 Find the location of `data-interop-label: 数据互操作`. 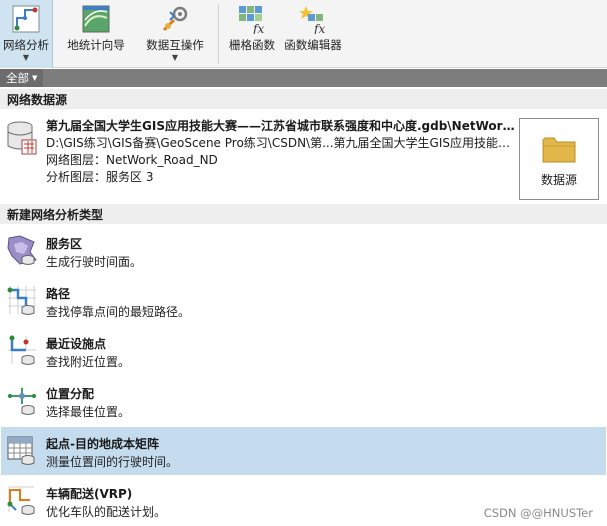

data-interop-label: 数据互操作 is located at coordinates (175, 45).